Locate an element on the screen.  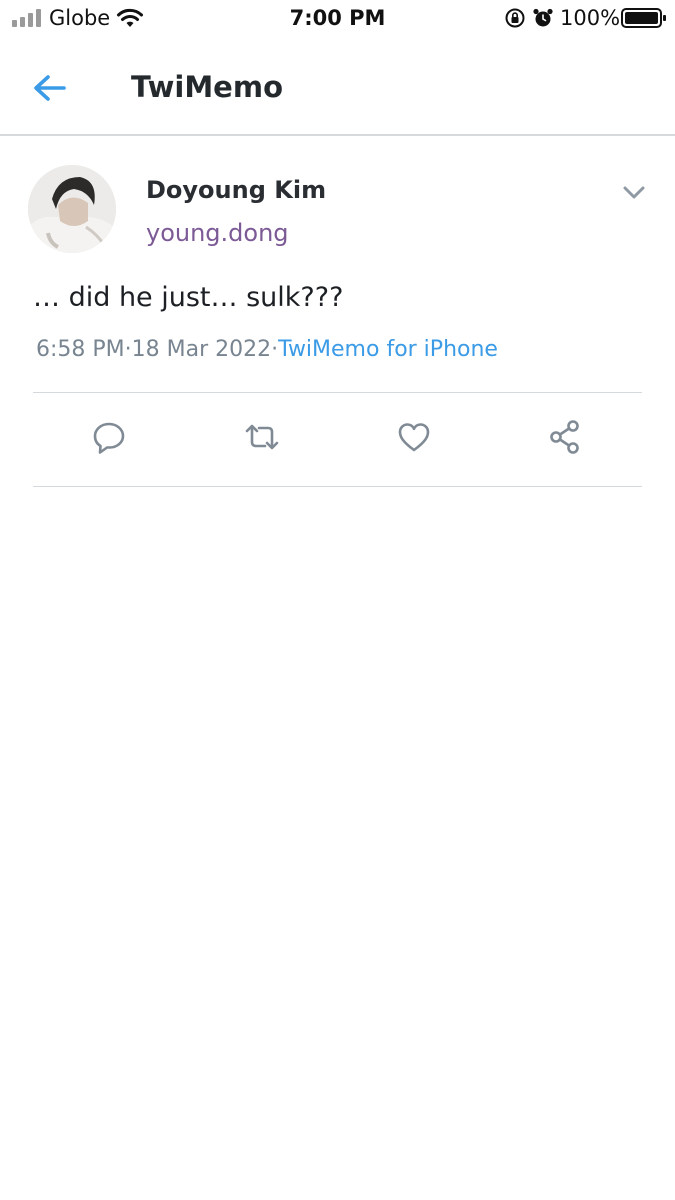
tweet-date: 18 Mar 2022 is located at coordinates (201, 349).